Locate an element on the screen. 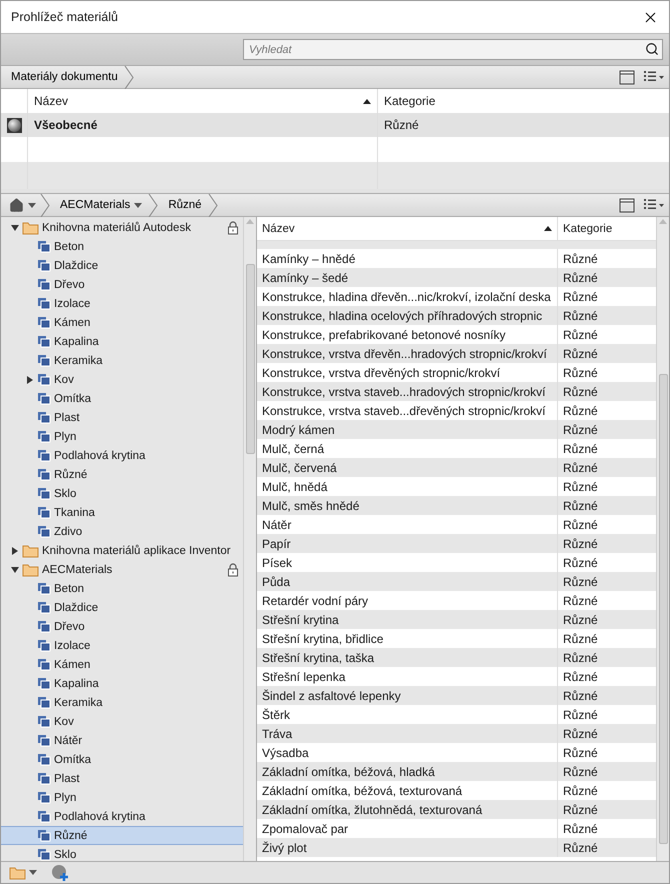 The width and height of the screenshot is (670, 884). table-cell-text: Retardér vodní páry is located at coordinates (315, 601).